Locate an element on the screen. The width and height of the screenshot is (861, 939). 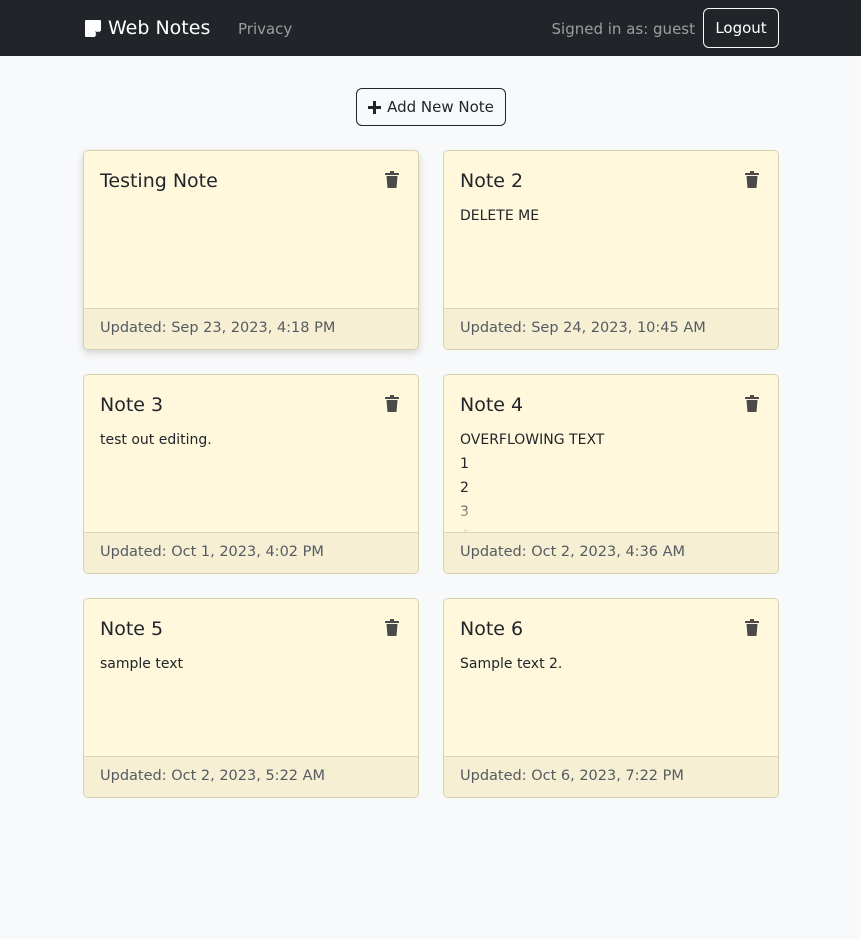
note-title: Note 4 is located at coordinates (492, 405).